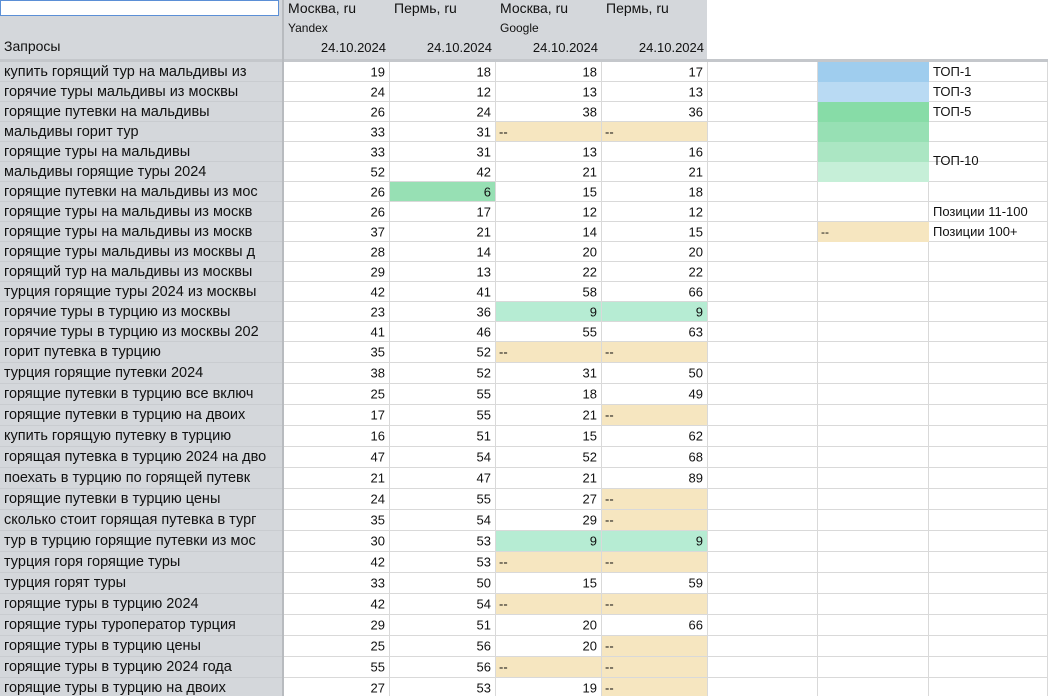 Image resolution: width=1048 pixels, height=696 pixels. I want to click on position-cell: 63, so click(655, 332).